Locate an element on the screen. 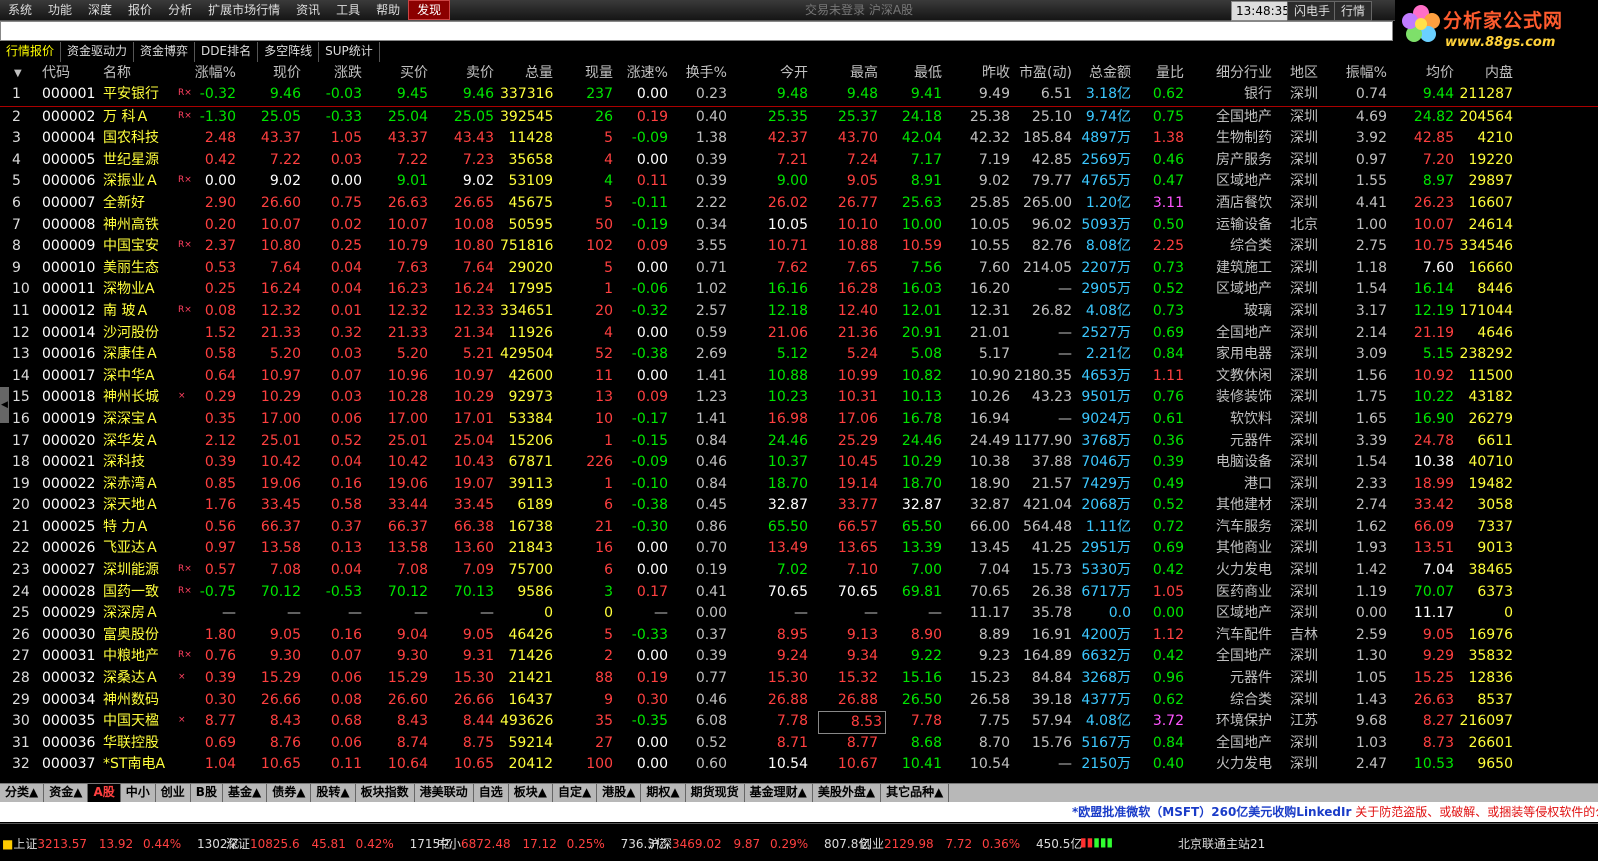 The width and height of the screenshot is (1598, 861). tab-3: DDE排名 is located at coordinates (227, 52).